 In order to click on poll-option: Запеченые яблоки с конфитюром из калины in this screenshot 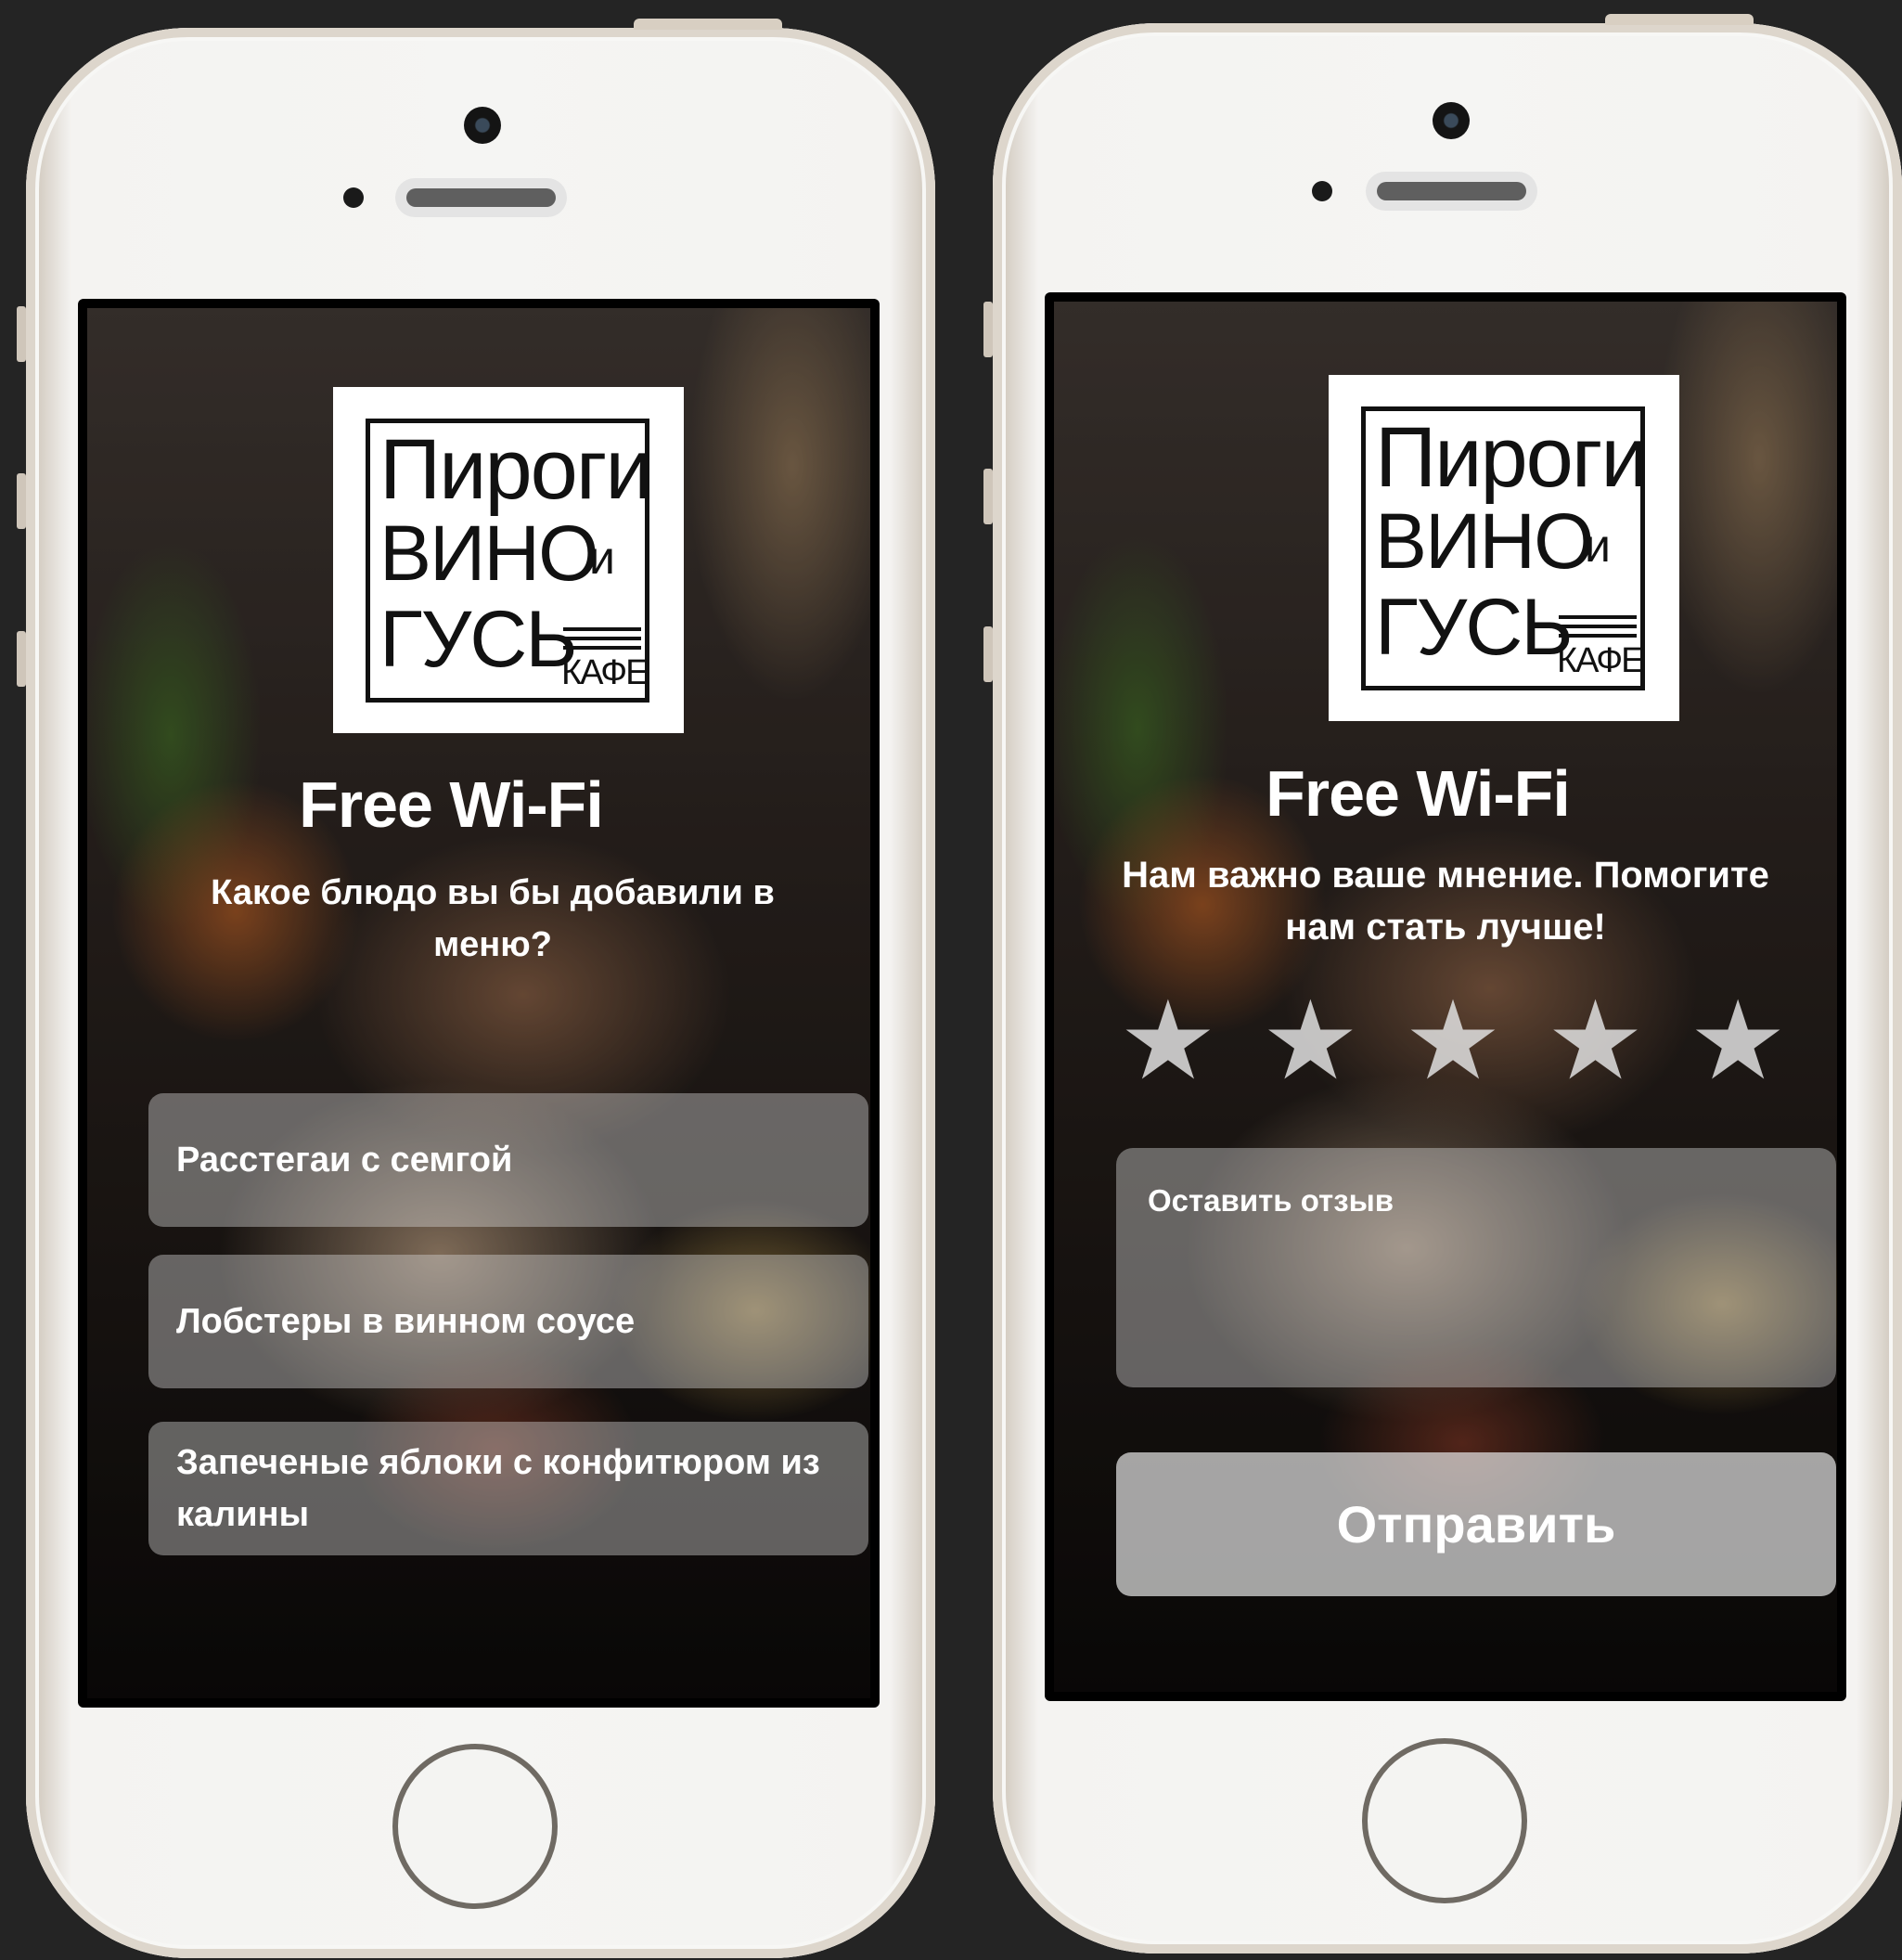, I will do `click(508, 1488)`.